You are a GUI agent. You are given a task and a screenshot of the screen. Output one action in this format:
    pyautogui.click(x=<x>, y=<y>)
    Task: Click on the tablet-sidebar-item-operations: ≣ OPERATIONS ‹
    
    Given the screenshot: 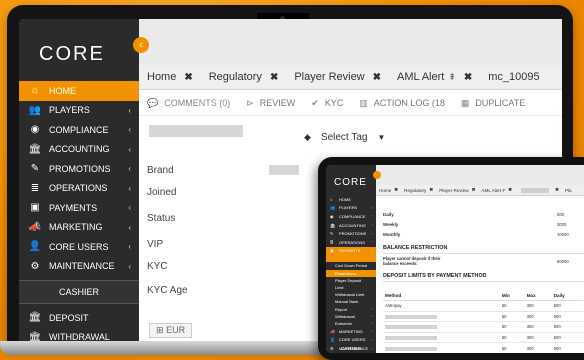 What is the action you would take?
    pyautogui.click(x=351, y=242)
    